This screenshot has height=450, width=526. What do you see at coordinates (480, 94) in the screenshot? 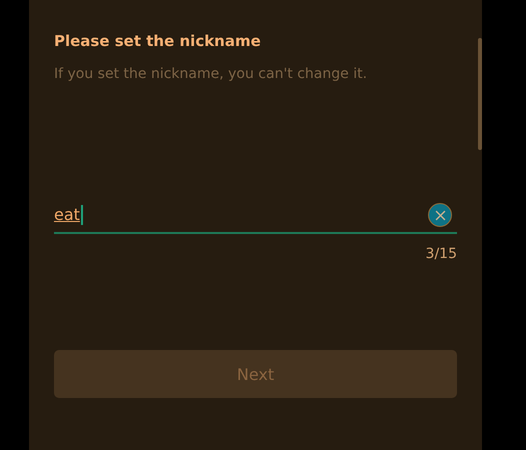
I see `scrollbar` at bounding box center [480, 94].